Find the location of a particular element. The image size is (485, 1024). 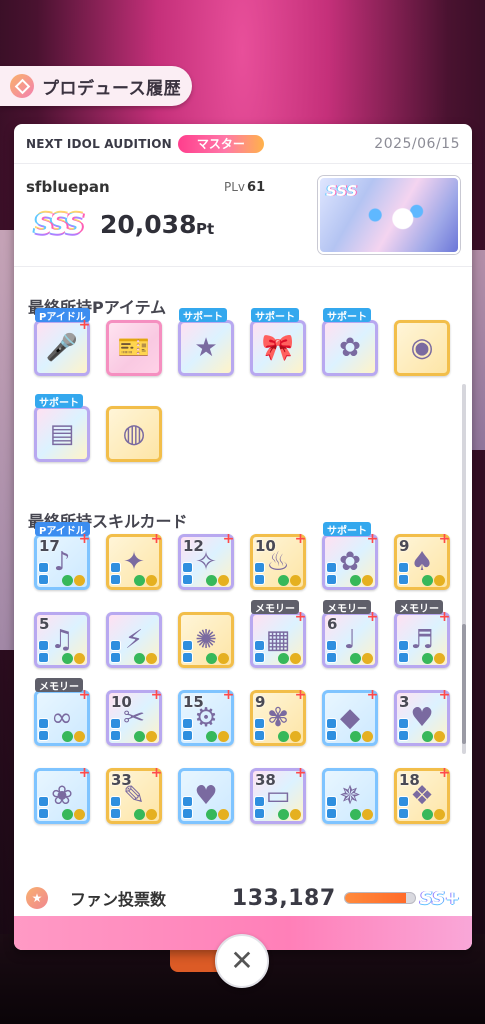

p-item: サポート 🎀 is located at coordinates (278, 342).